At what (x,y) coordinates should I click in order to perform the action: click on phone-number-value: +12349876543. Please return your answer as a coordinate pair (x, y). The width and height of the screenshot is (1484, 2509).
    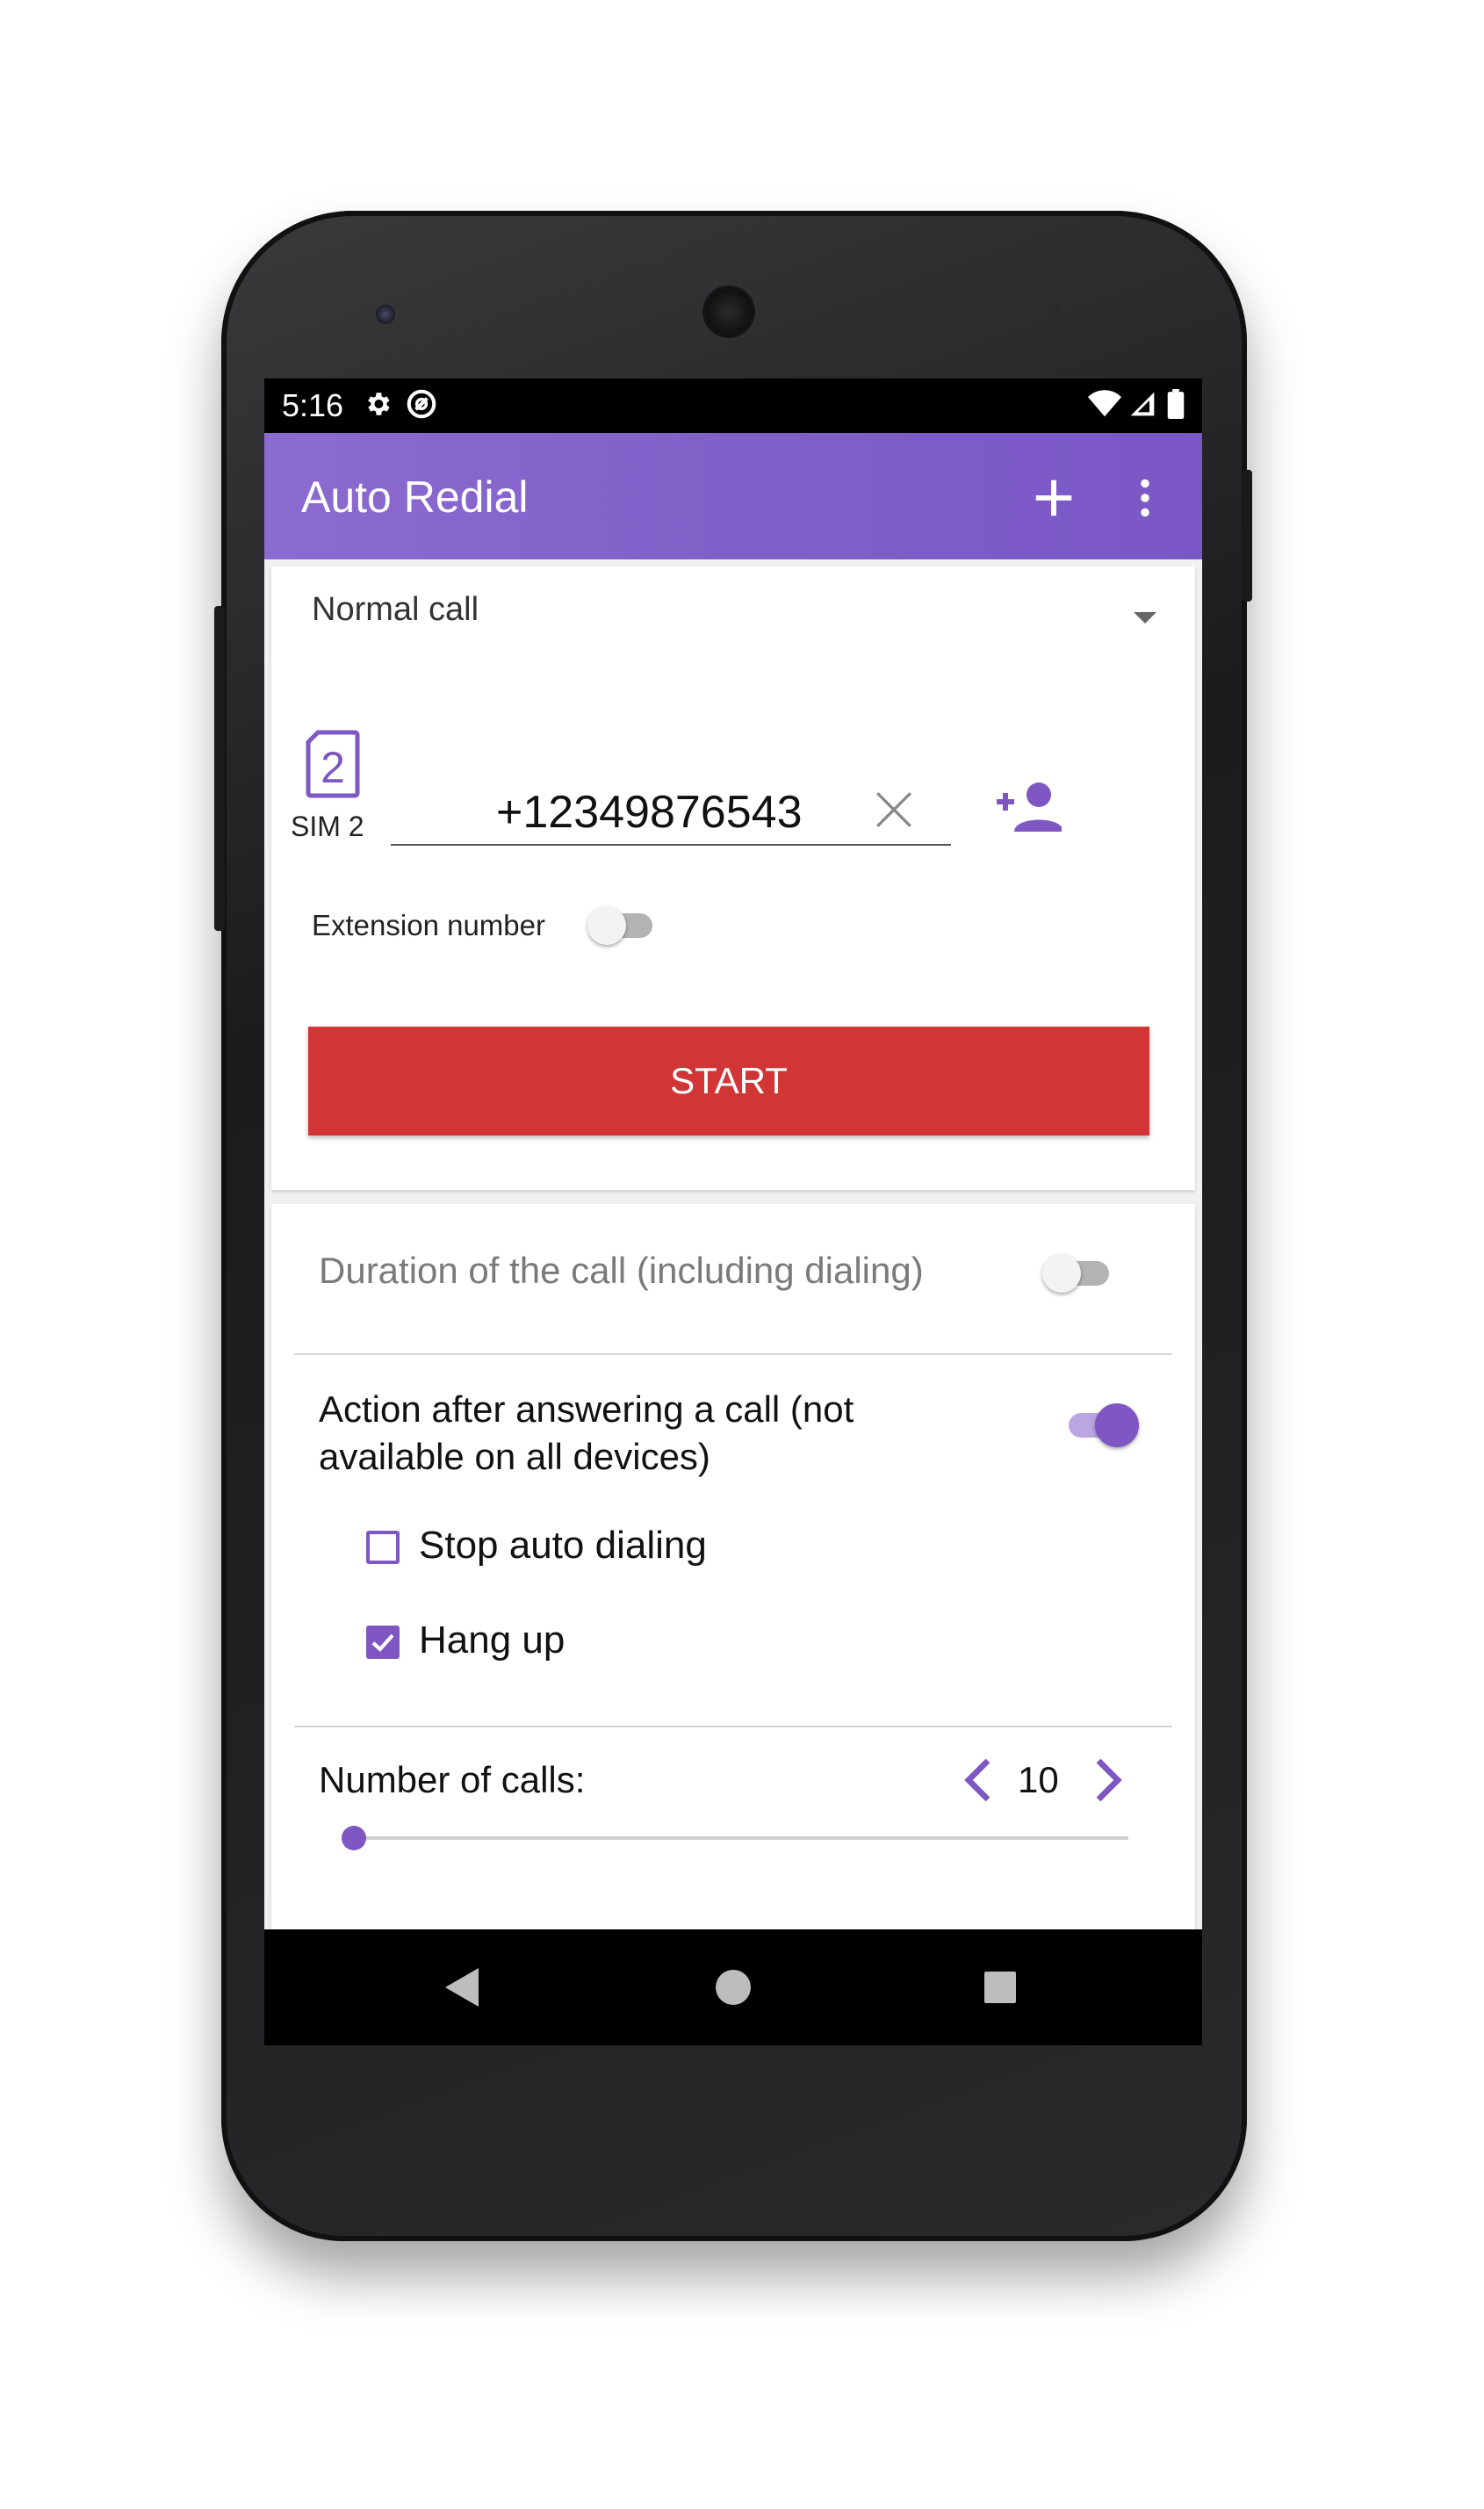
    Looking at the image, I should click on (649, 812).